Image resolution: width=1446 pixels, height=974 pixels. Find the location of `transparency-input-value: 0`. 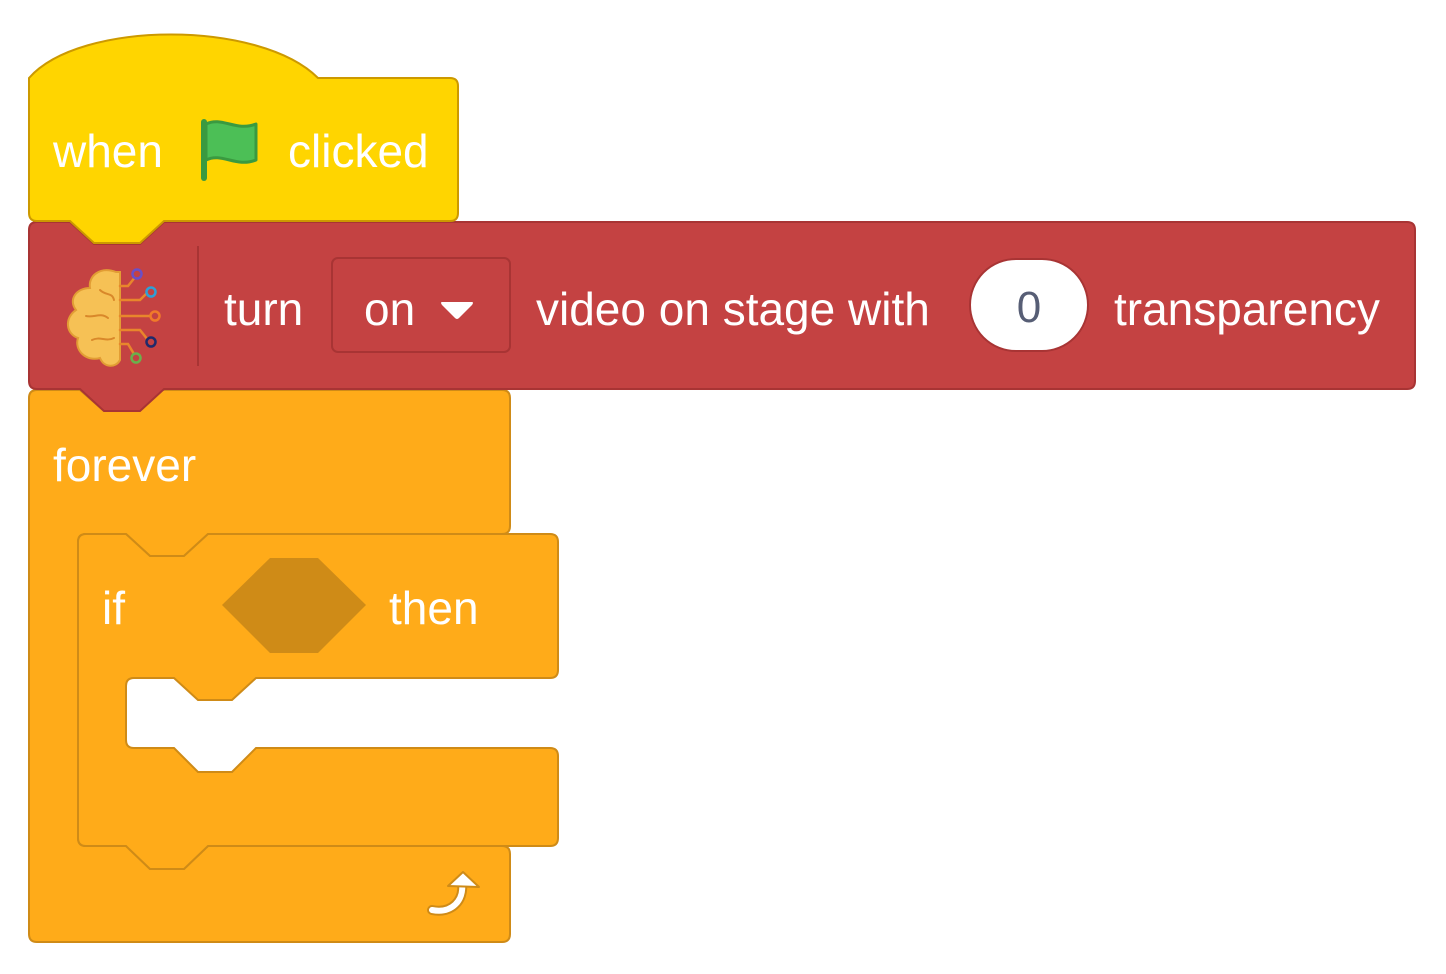

transparency-input-value: 0 is located at coordinates (1029, 308).